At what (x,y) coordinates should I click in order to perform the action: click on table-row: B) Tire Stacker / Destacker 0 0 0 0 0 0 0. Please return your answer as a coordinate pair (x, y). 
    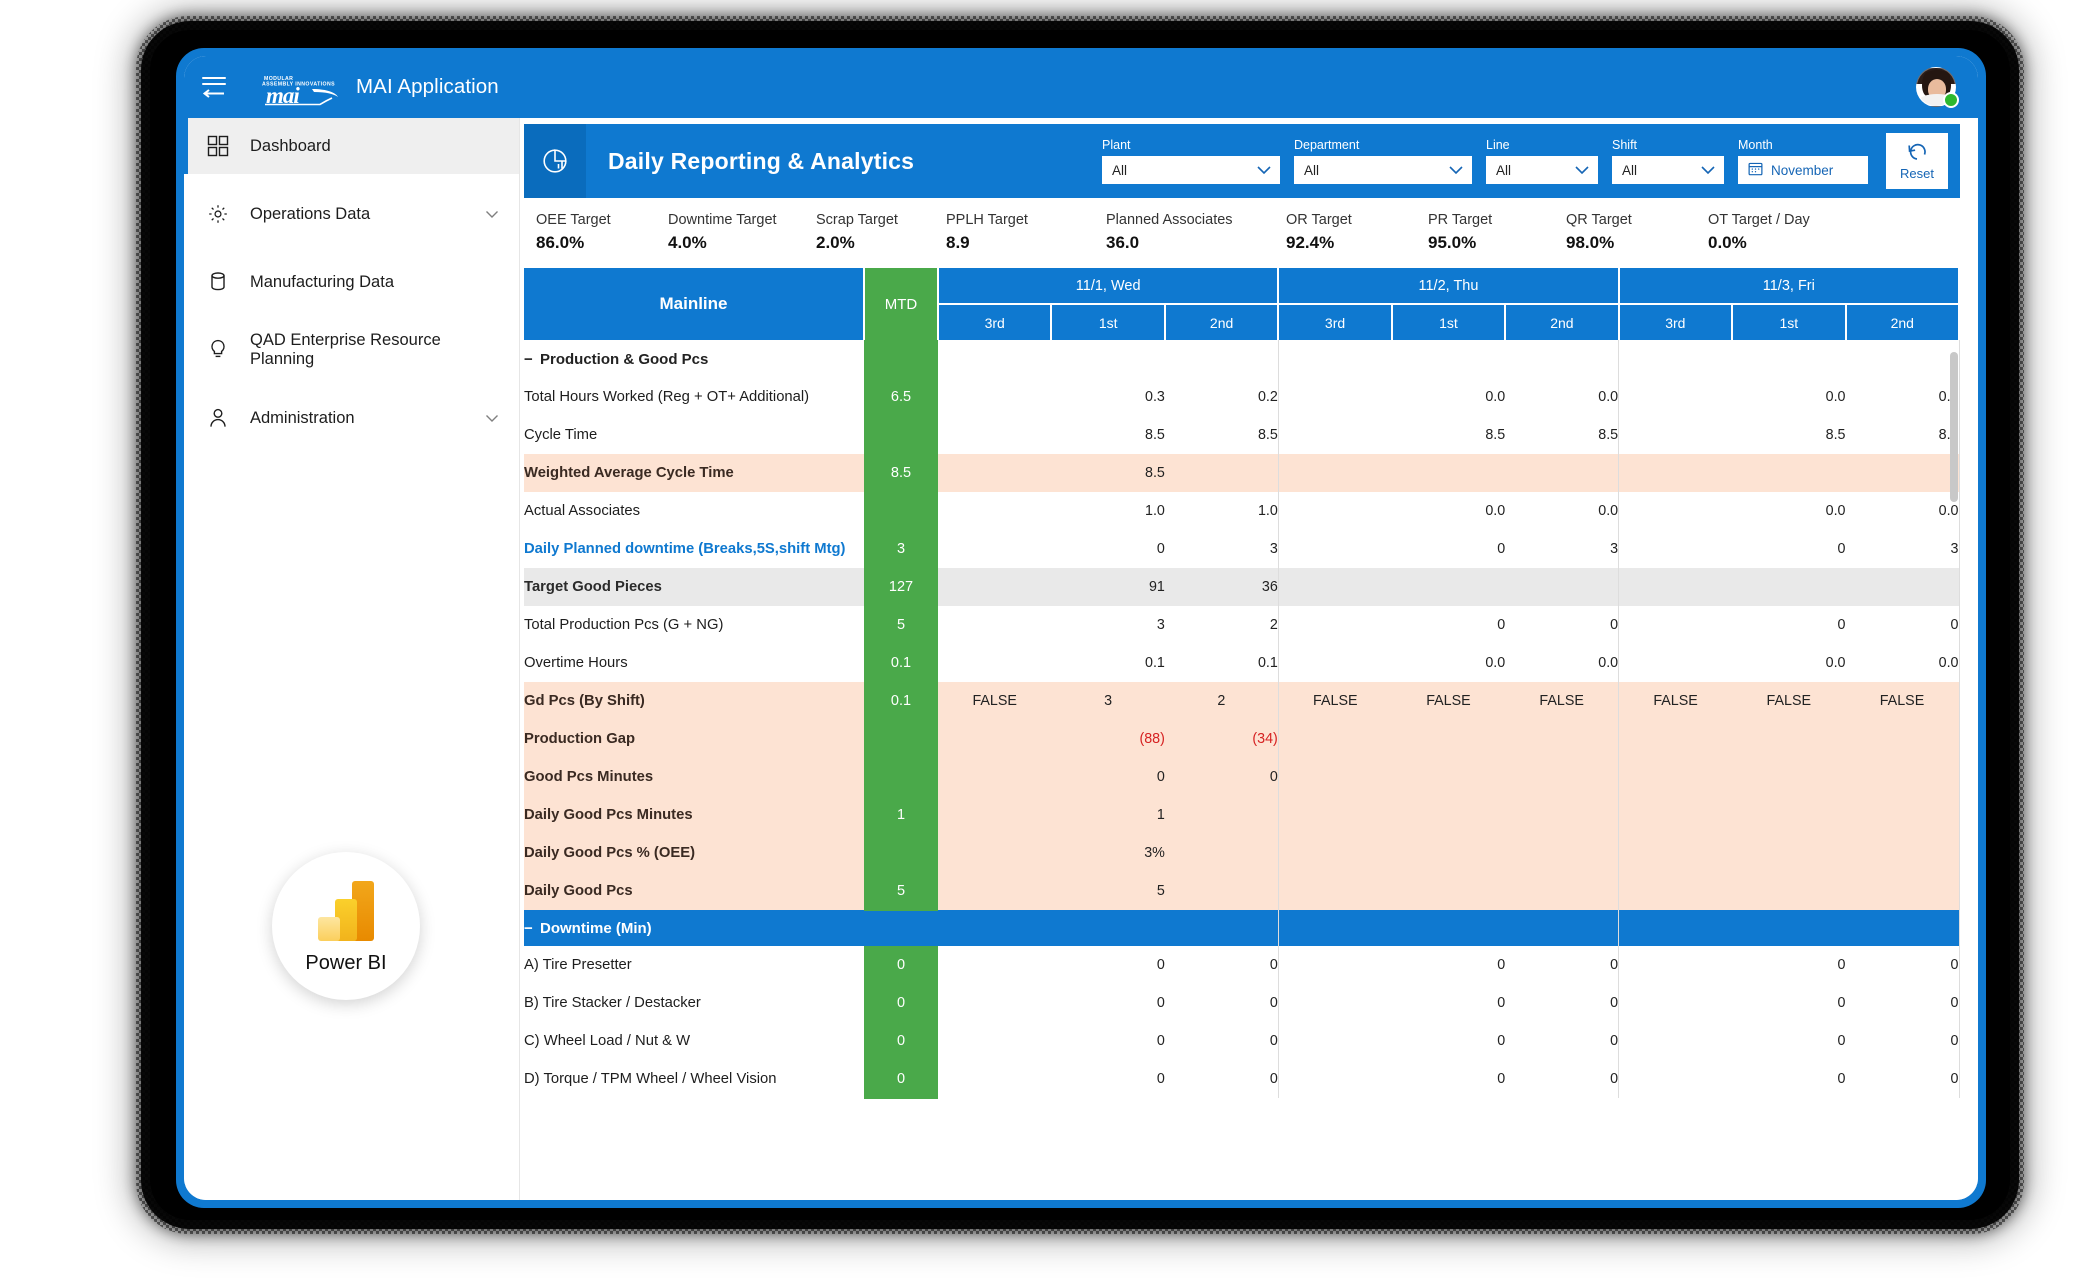
    Looking at the image, I should click on (1242, 1003).